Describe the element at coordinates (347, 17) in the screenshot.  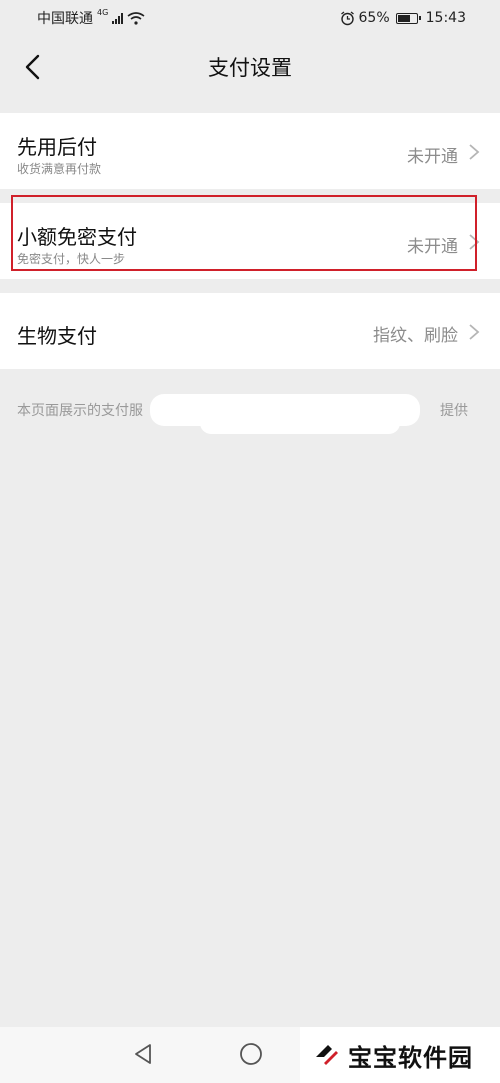
I see `alarm-icon` at that location.